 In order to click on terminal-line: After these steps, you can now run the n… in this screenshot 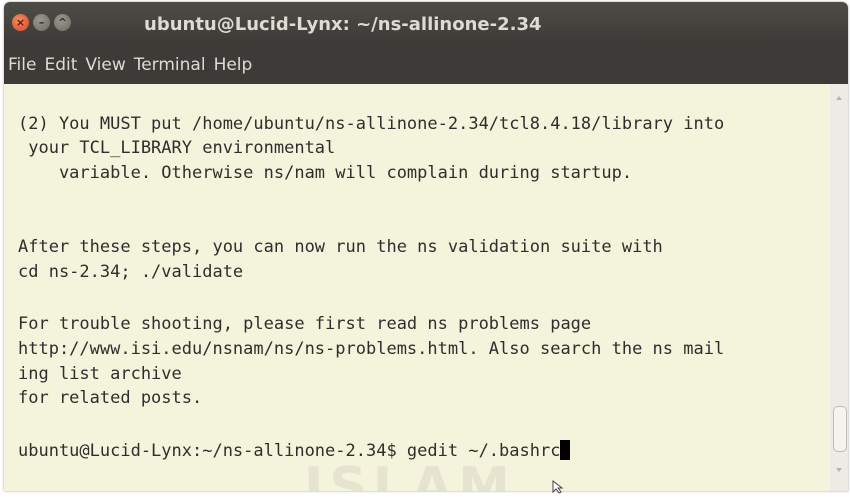, I will do `click(340, 247)`.